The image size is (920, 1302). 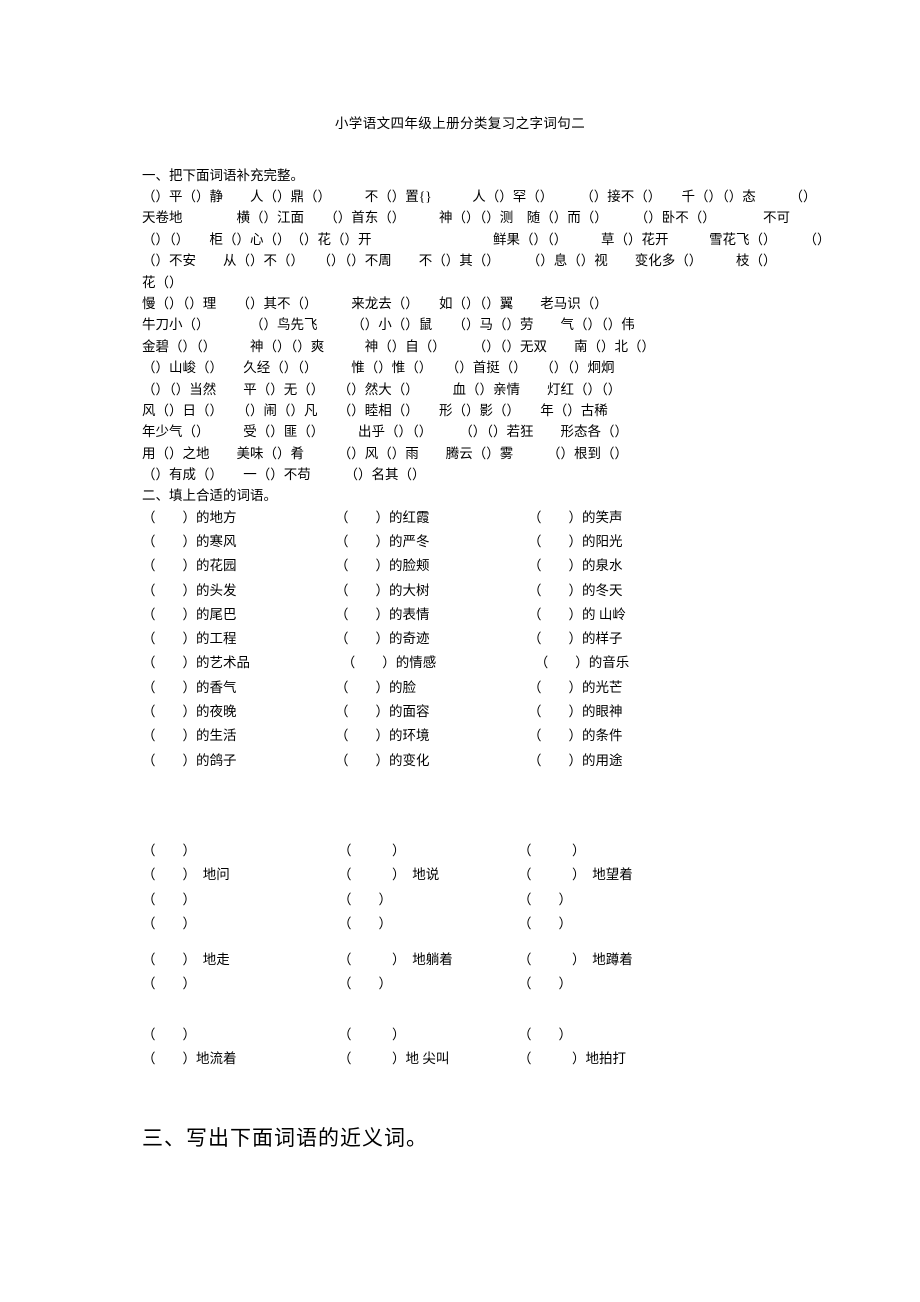 What do you see at coordinates (284, 475) in the screenshot?
I see `idiom-line: （）有成（） 一（）不苟 （）名其（）` at bounding box center [284, 475].